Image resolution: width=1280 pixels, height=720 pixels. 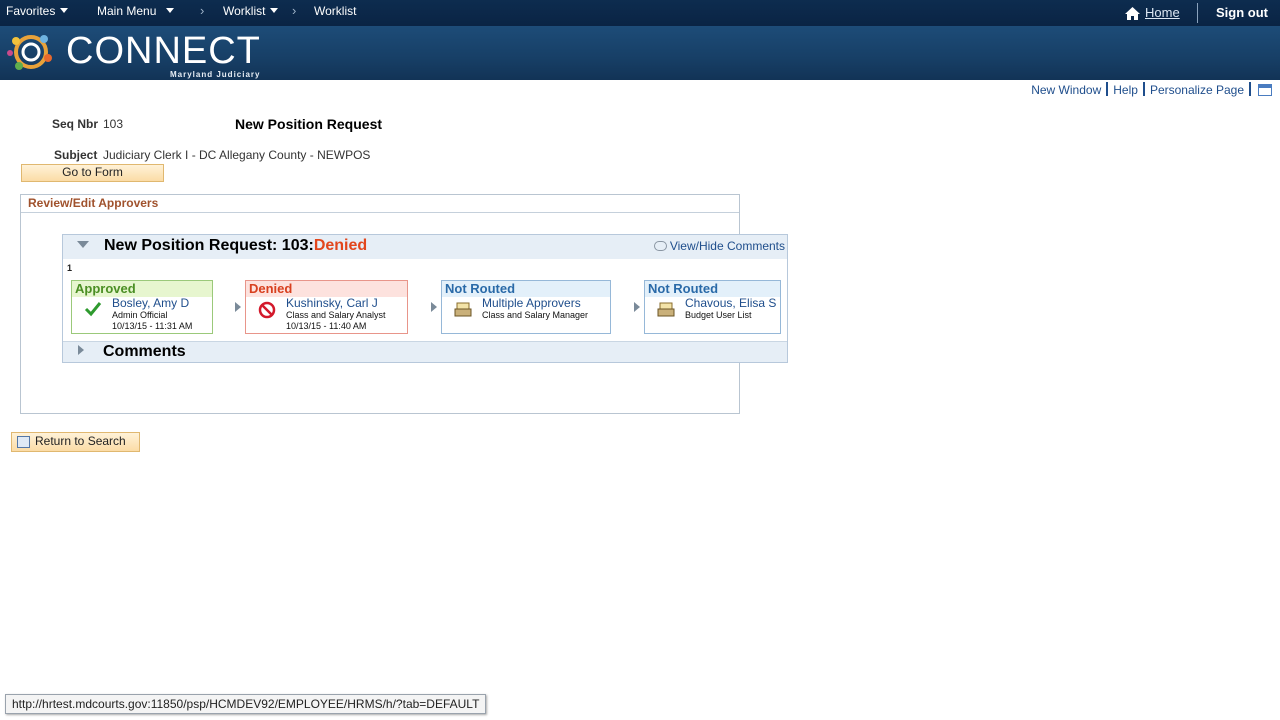 What do you see at coordinates (332, 303) in the screenshot?
I see `approver-name-link: Kushinsky, Carl J` at bounding box center [332, 303].